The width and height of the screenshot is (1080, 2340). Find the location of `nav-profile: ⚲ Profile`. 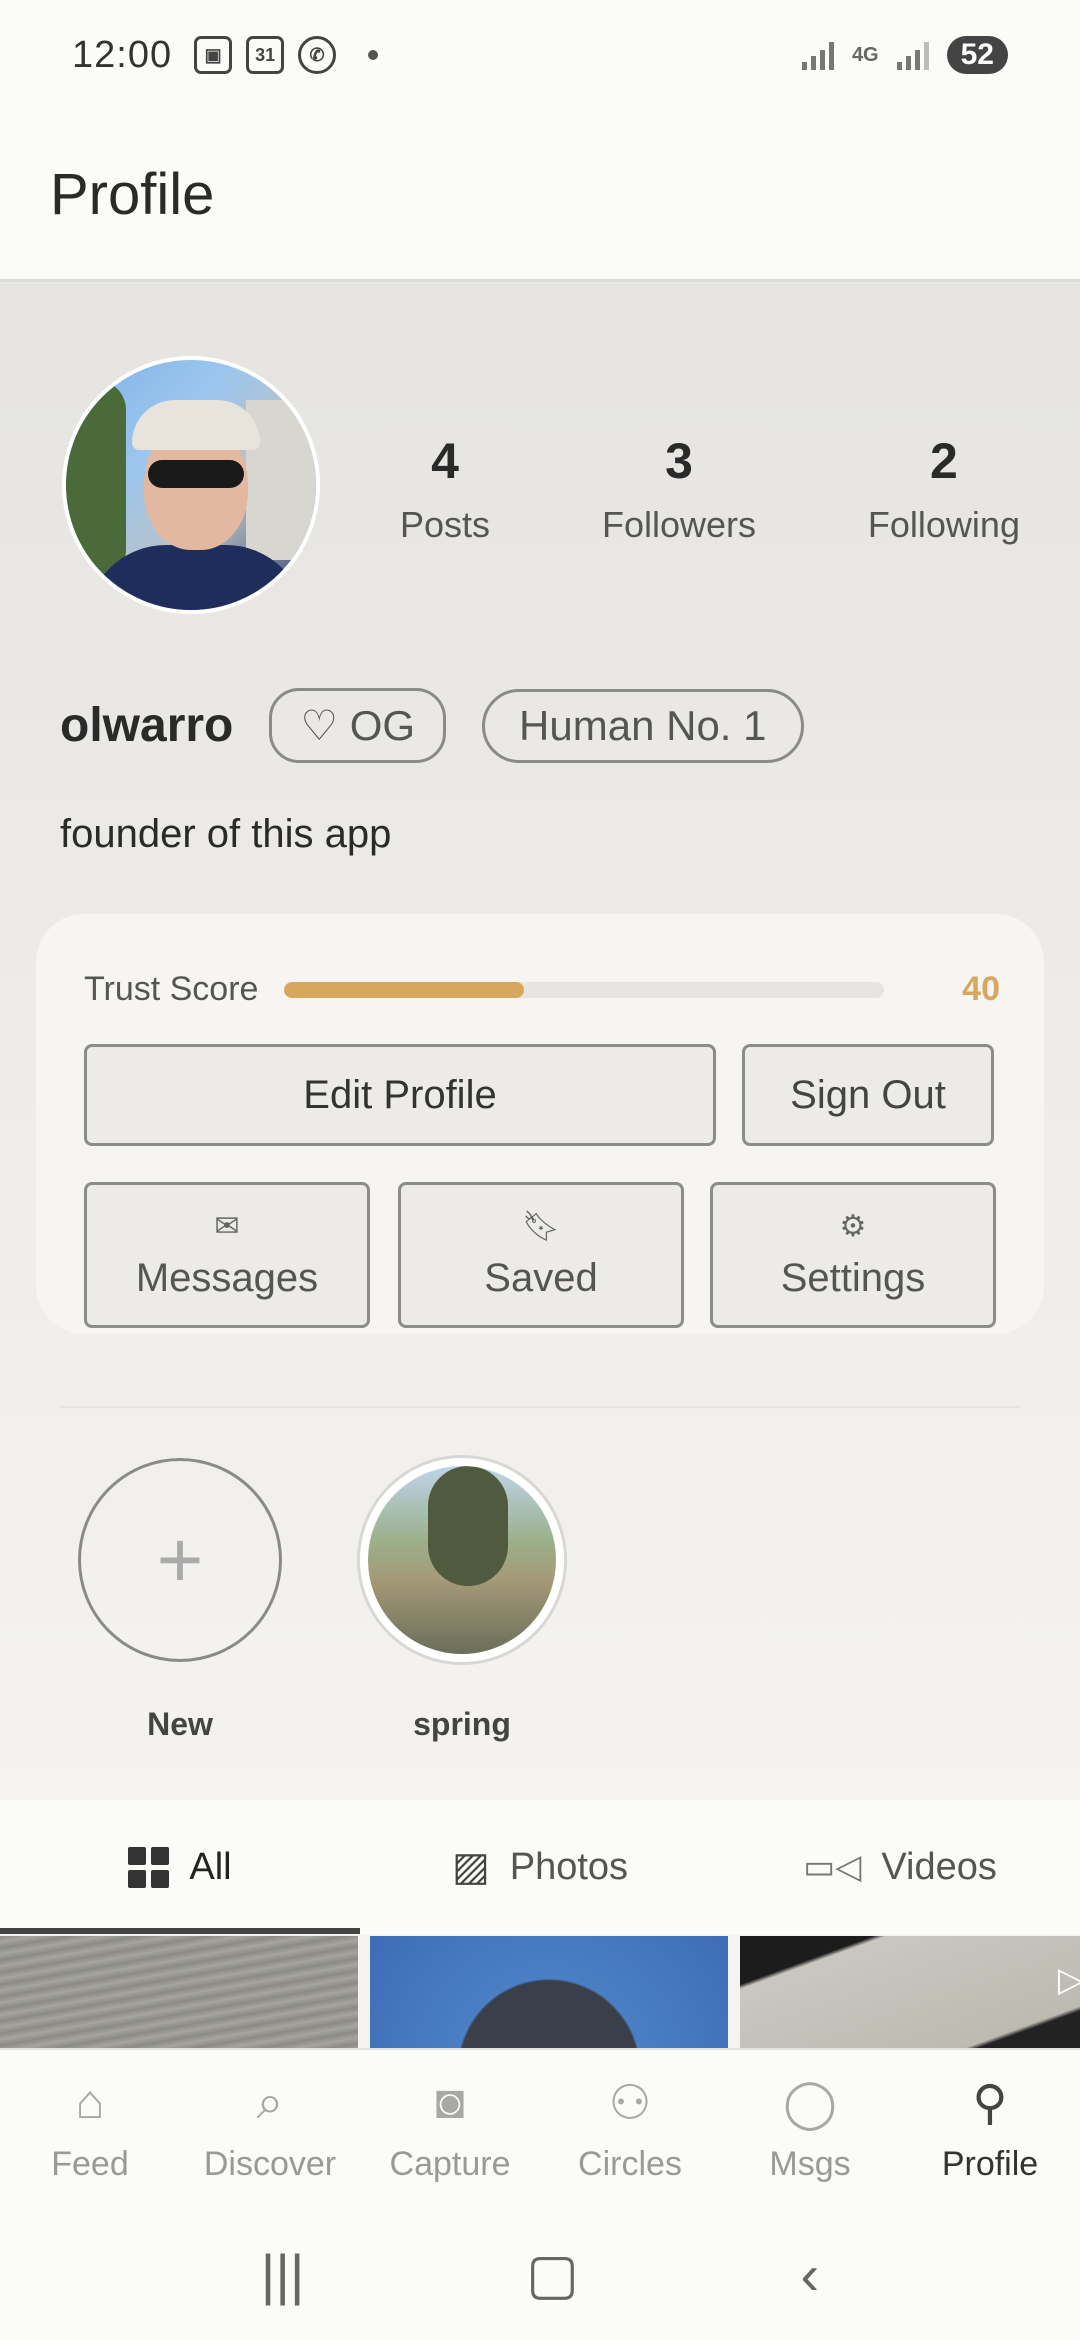

nav-profile: ⚲ Profile is located at coordinates (990, 2129).